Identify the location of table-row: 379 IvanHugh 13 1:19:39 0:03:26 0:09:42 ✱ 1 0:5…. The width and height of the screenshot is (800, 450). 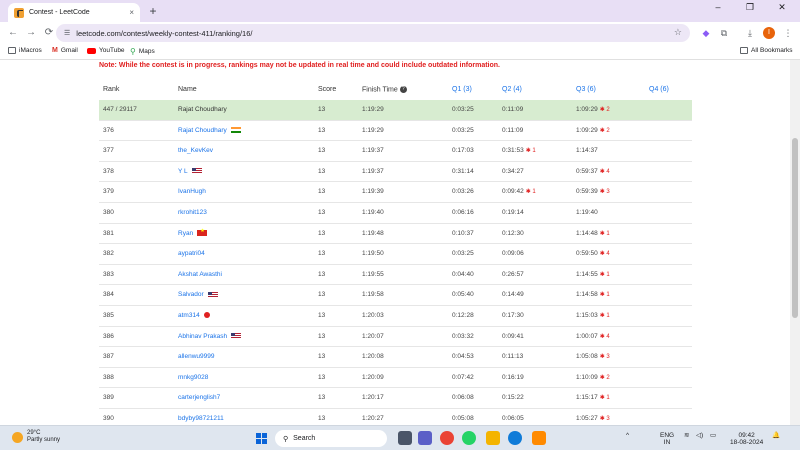
(395, 192).